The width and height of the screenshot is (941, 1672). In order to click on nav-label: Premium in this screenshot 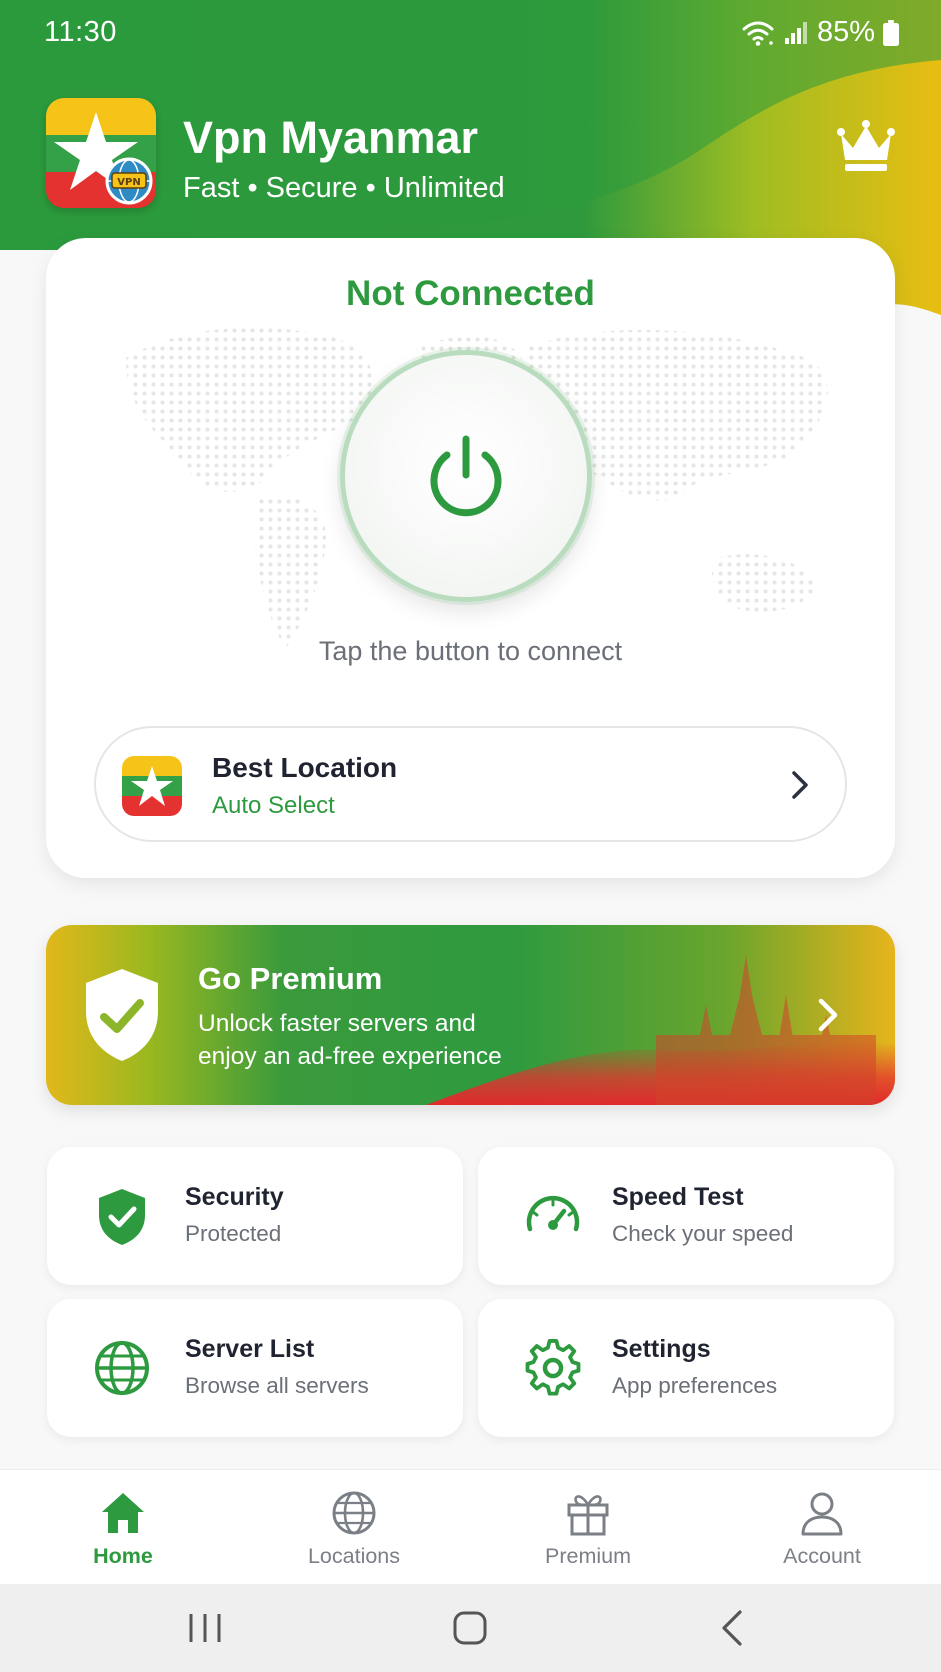, I will do `click(587, 1556)`.